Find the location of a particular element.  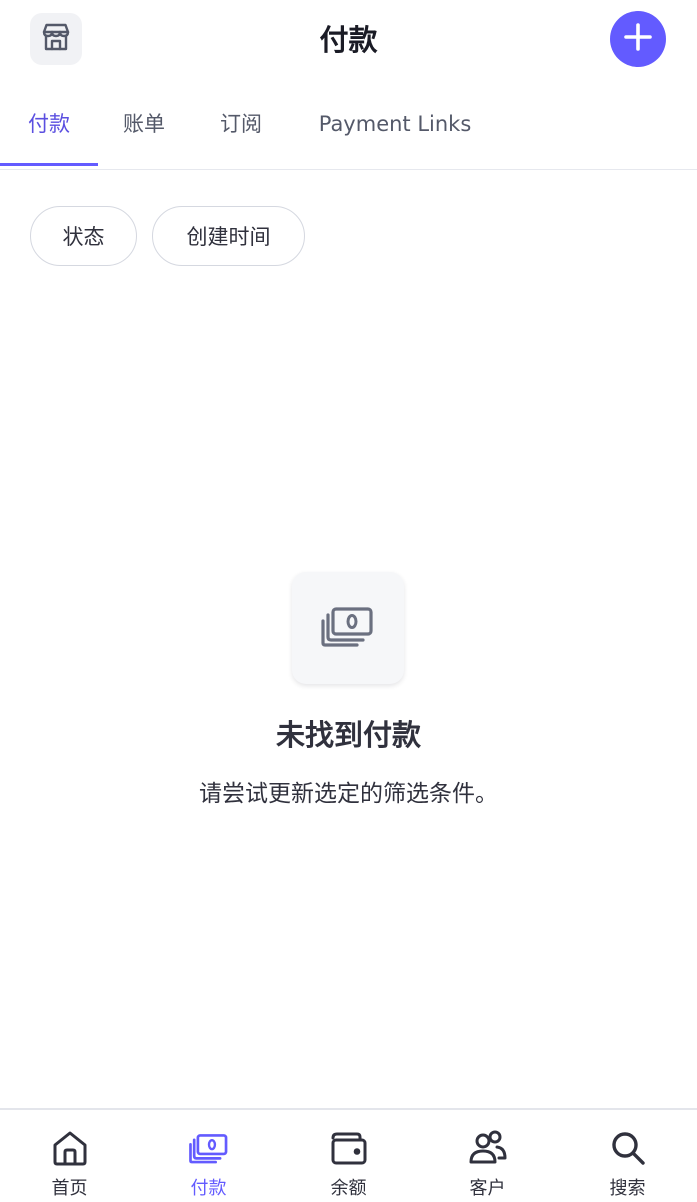

bottom-navigation: 首页 付款 余额 客户 搜索 is located at coordinates (348, 1155).